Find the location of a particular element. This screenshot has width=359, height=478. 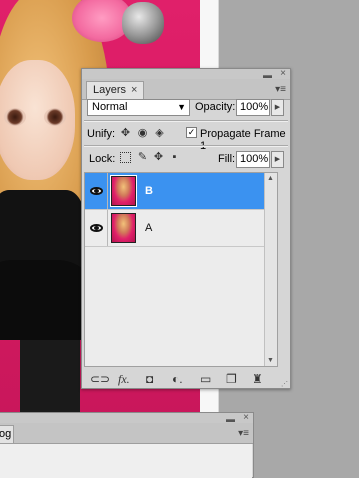

adjustment-layer-icon: ◐. is located at coordinates (177, 379).